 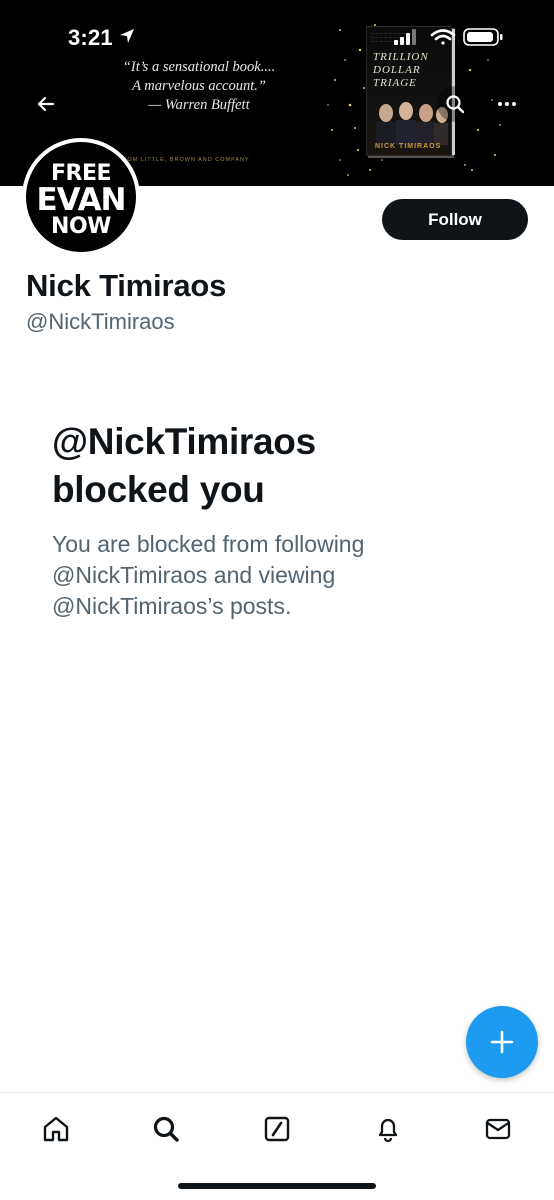 I want to click on grok-icon, so click(x=277, y=1129).